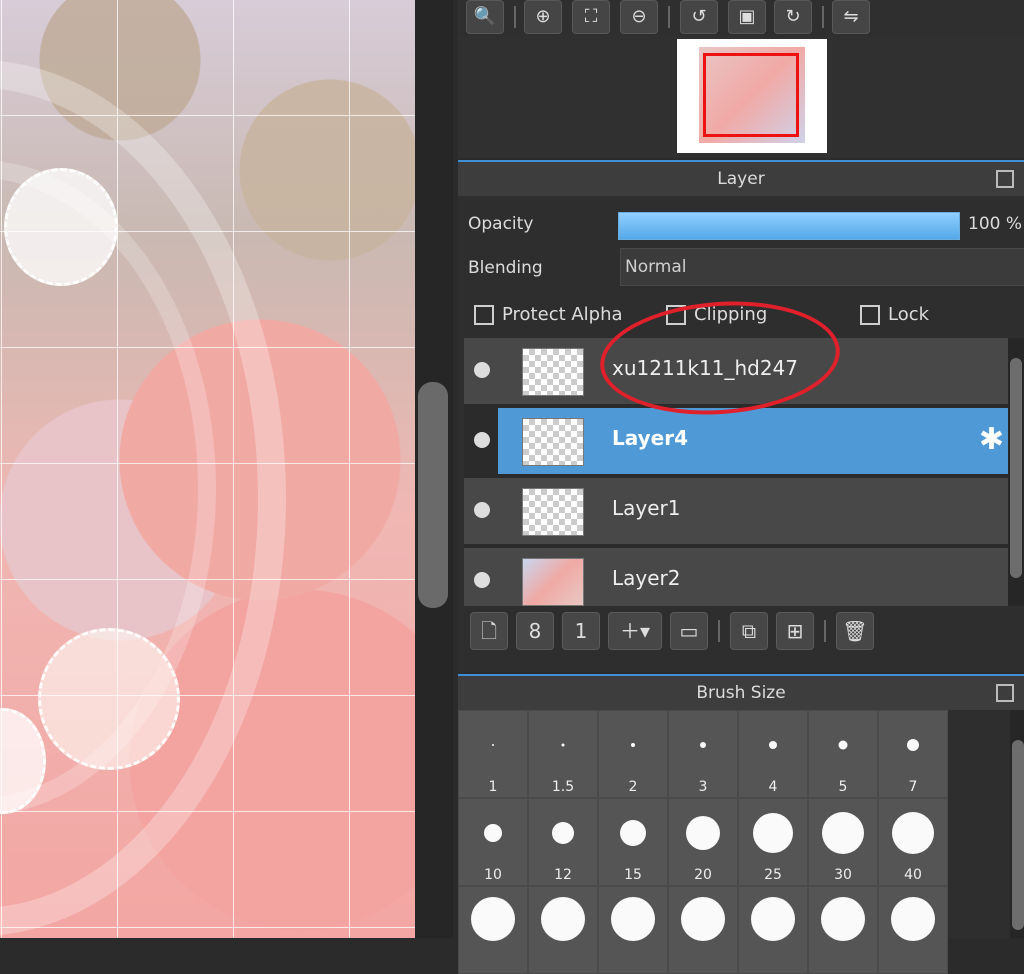 The image size is (1024, 974). I want to click on flip-icon: ⇋, so click(851, 17).